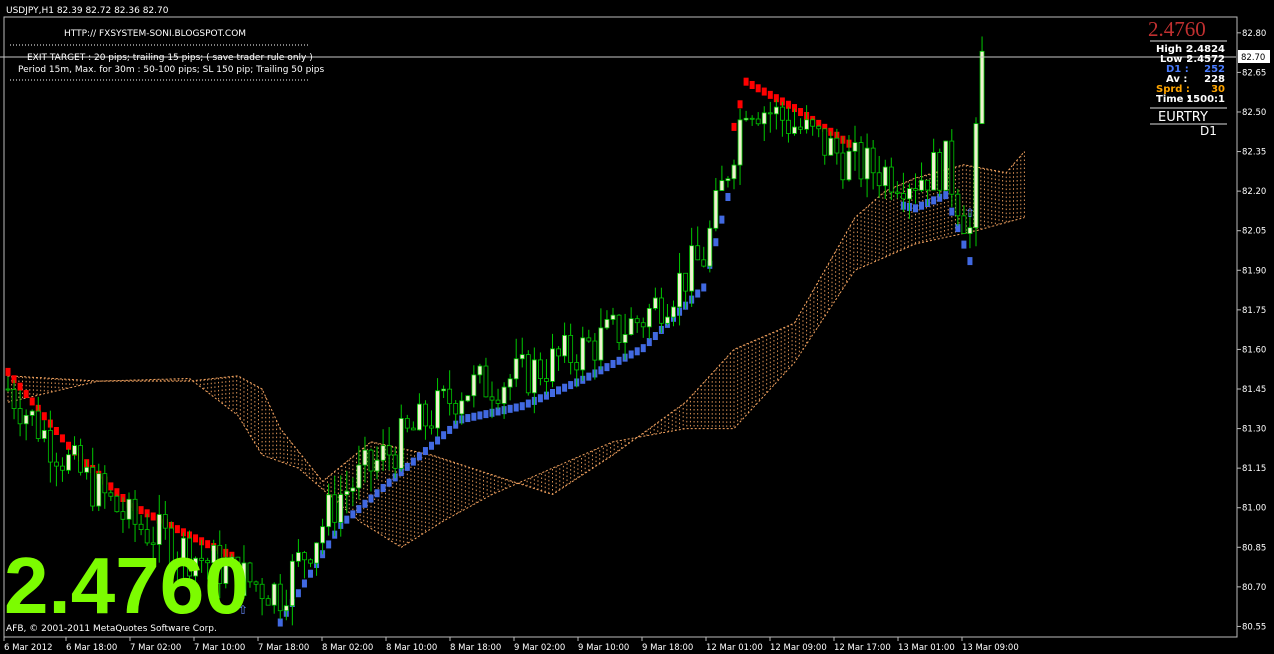 This screenshot has width=1274, height=654. I want to click on time-tick-label: 13 Mar 09:00, so click(990, 648).